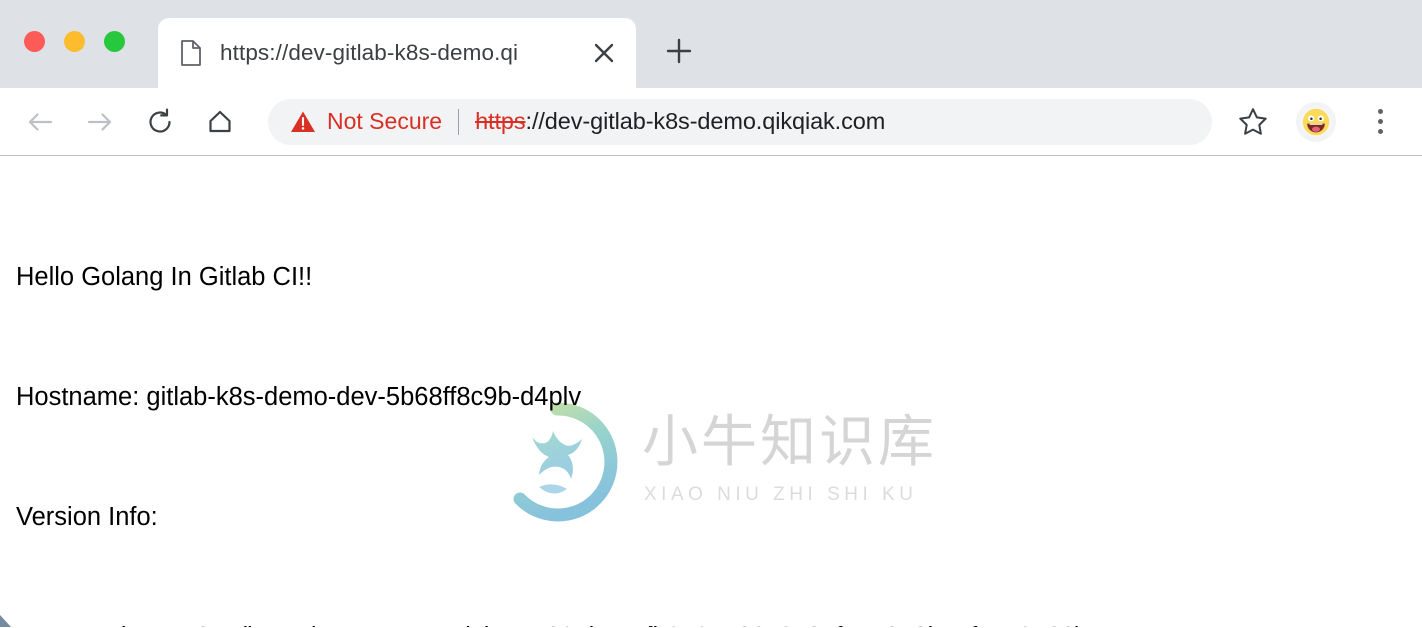  I want to click on reload-icon, so click(160, 120).